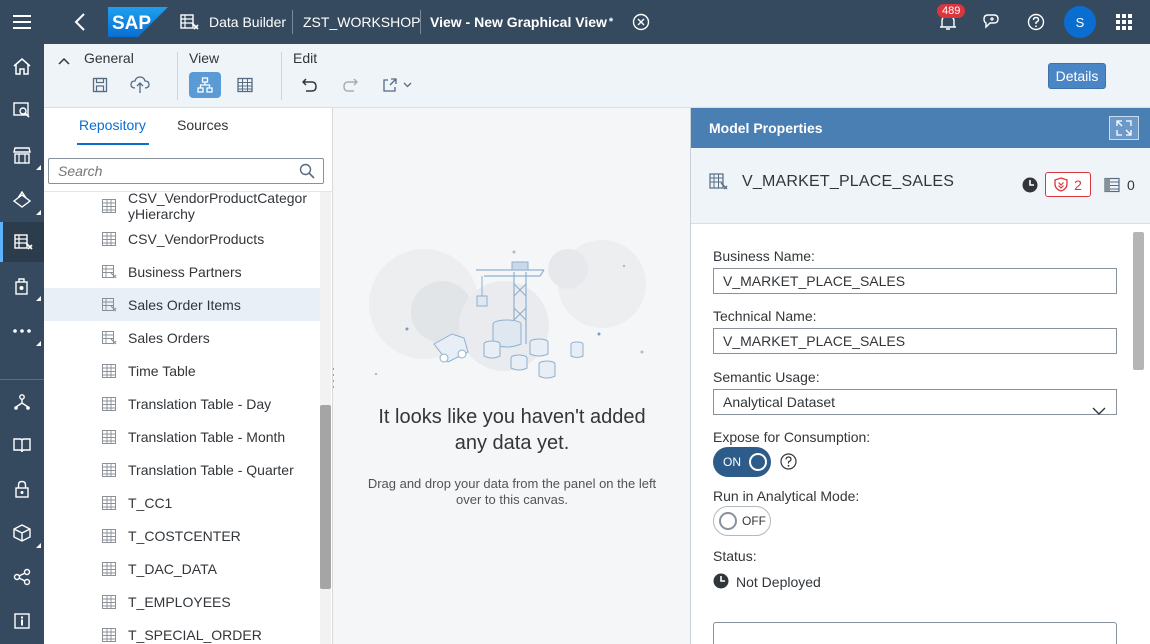 The image size is (1150, 644). Describe the element at coordinates (779, 402) in the screenshot. I see `semantic-usage-value: Analytical Dataset` at that location.